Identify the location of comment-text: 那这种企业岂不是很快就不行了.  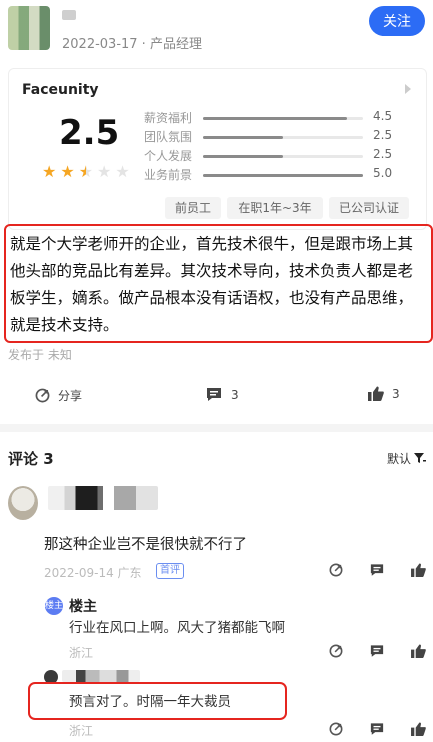
(145, 545).